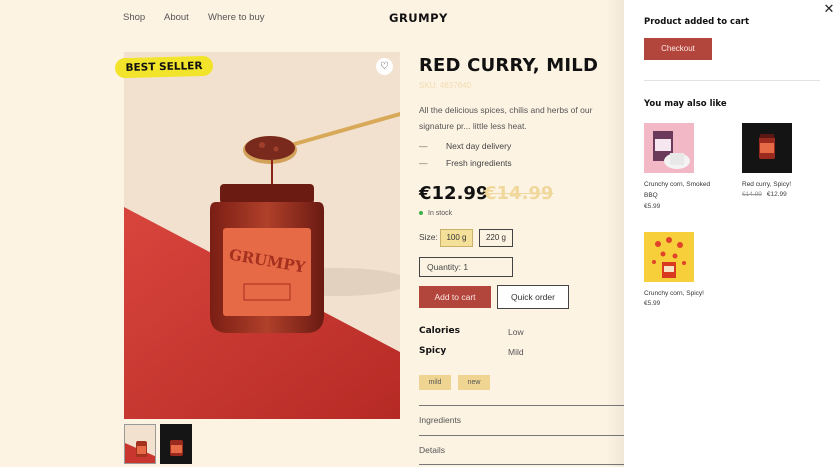 The height and width of the screenshot is (467, 840). Describe the element at coordinates (466, 267) in the screenshot. I see `quantity-field: Quantity: 1` at that location.